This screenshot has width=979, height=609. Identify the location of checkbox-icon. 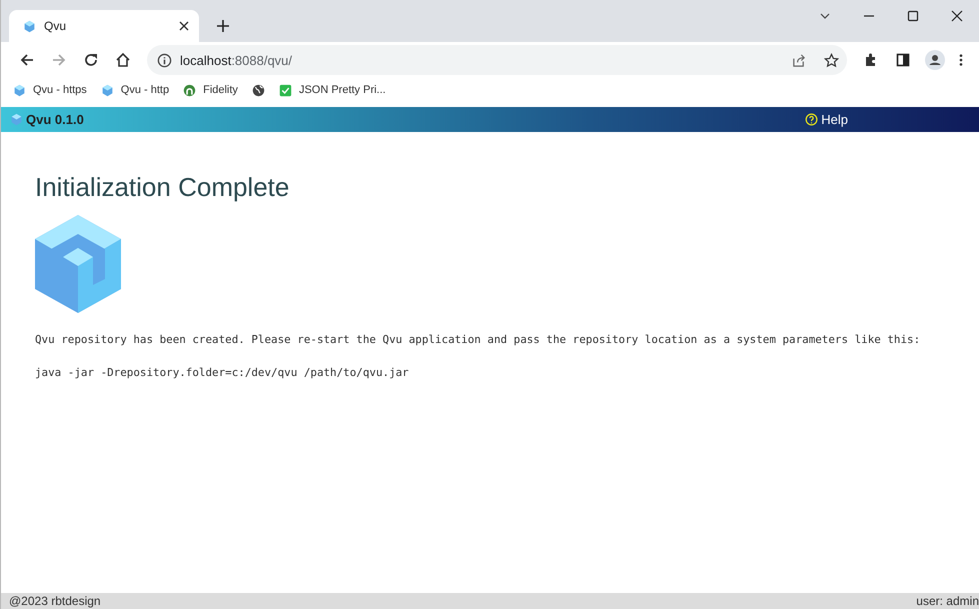
(285, 90).